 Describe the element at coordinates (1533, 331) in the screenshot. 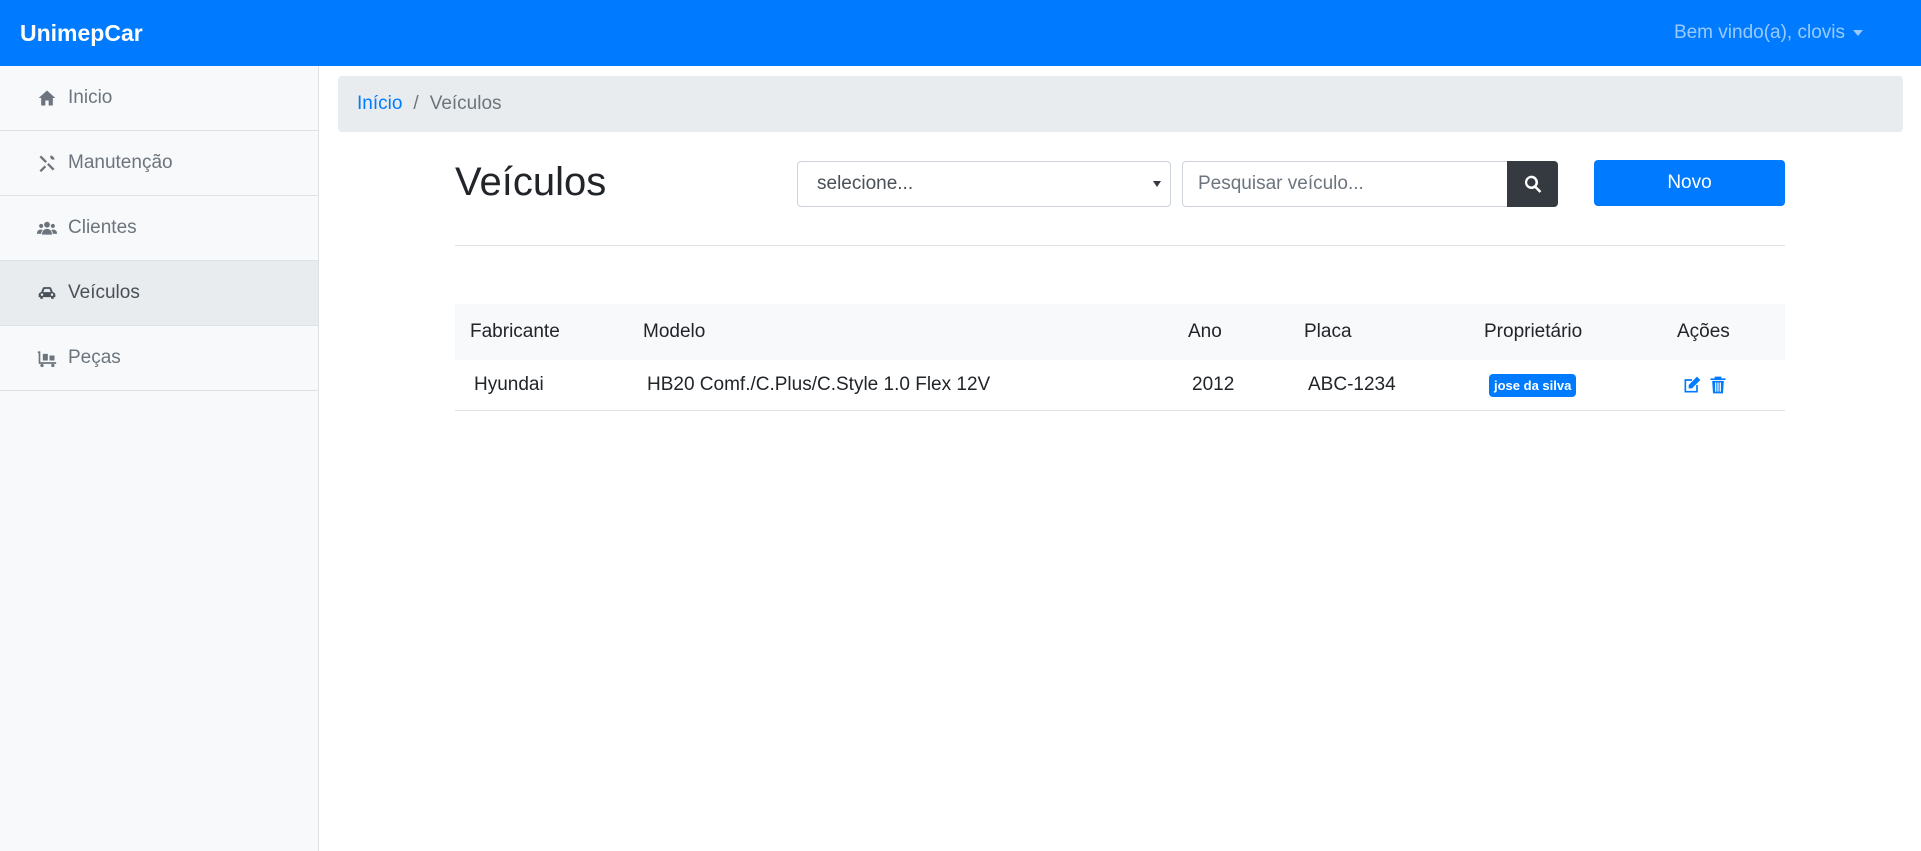

I see `header-proprietario: Proprietário` at that location.